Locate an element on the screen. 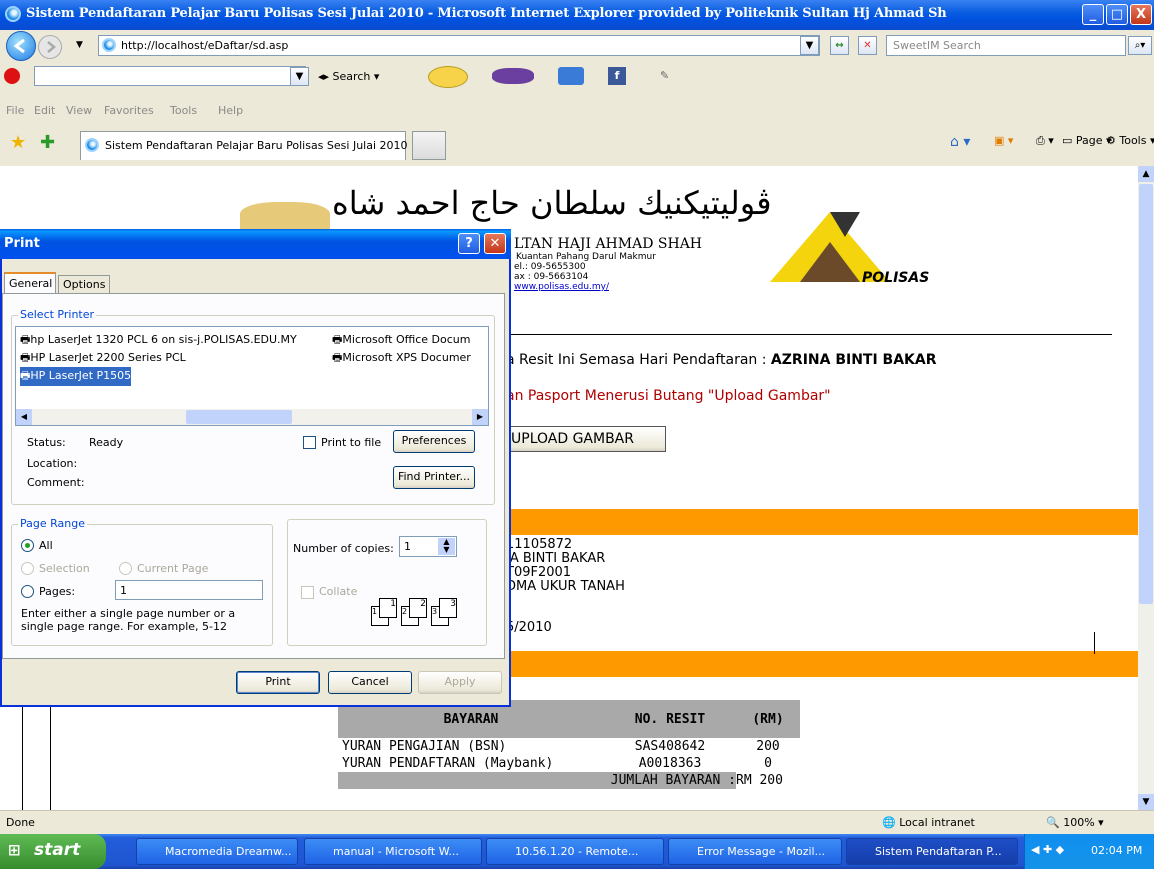  address-dropdown-icon: ▼ is located at coordinates (809, 45).